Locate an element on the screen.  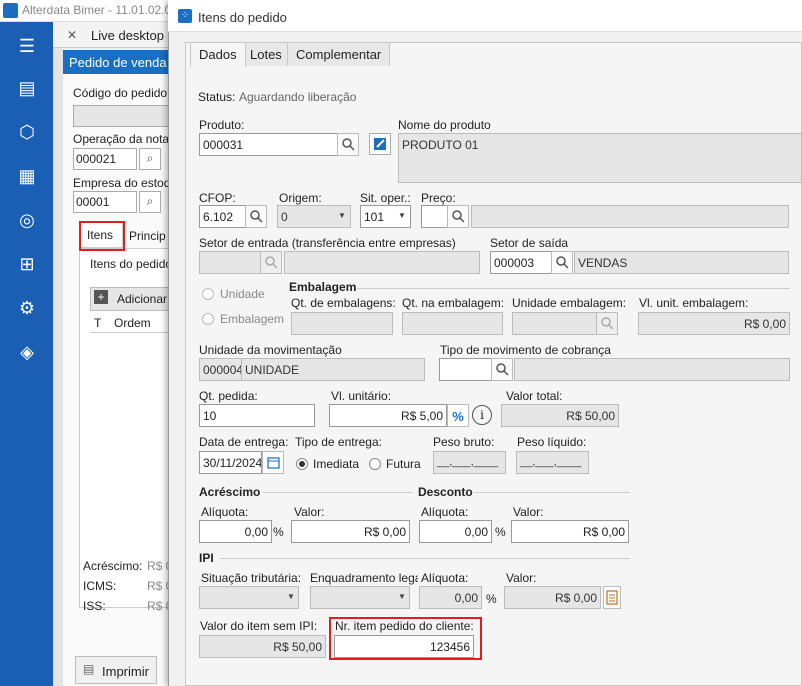
tab-complementar: Complementar is located at coordinates (339, 54).